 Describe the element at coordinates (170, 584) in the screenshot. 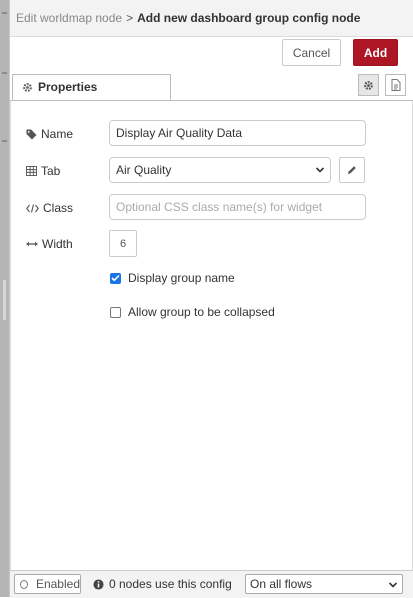

I see `node-usage-text: 0 nodes use this config` at that location.